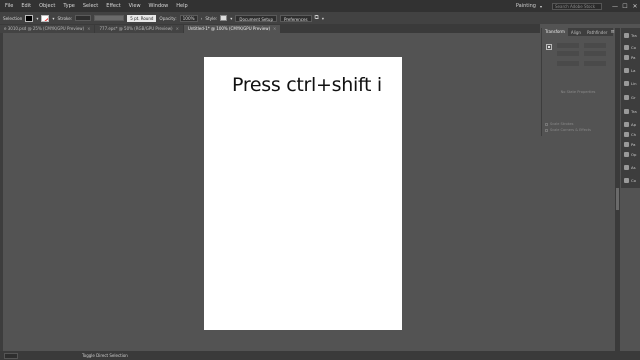 The width and height of the screenshot is (640, 360). Describe the element at coordinates (307, 85) in the screenshot. I see `artboard-text: Press ctrl+shift i` at that location.